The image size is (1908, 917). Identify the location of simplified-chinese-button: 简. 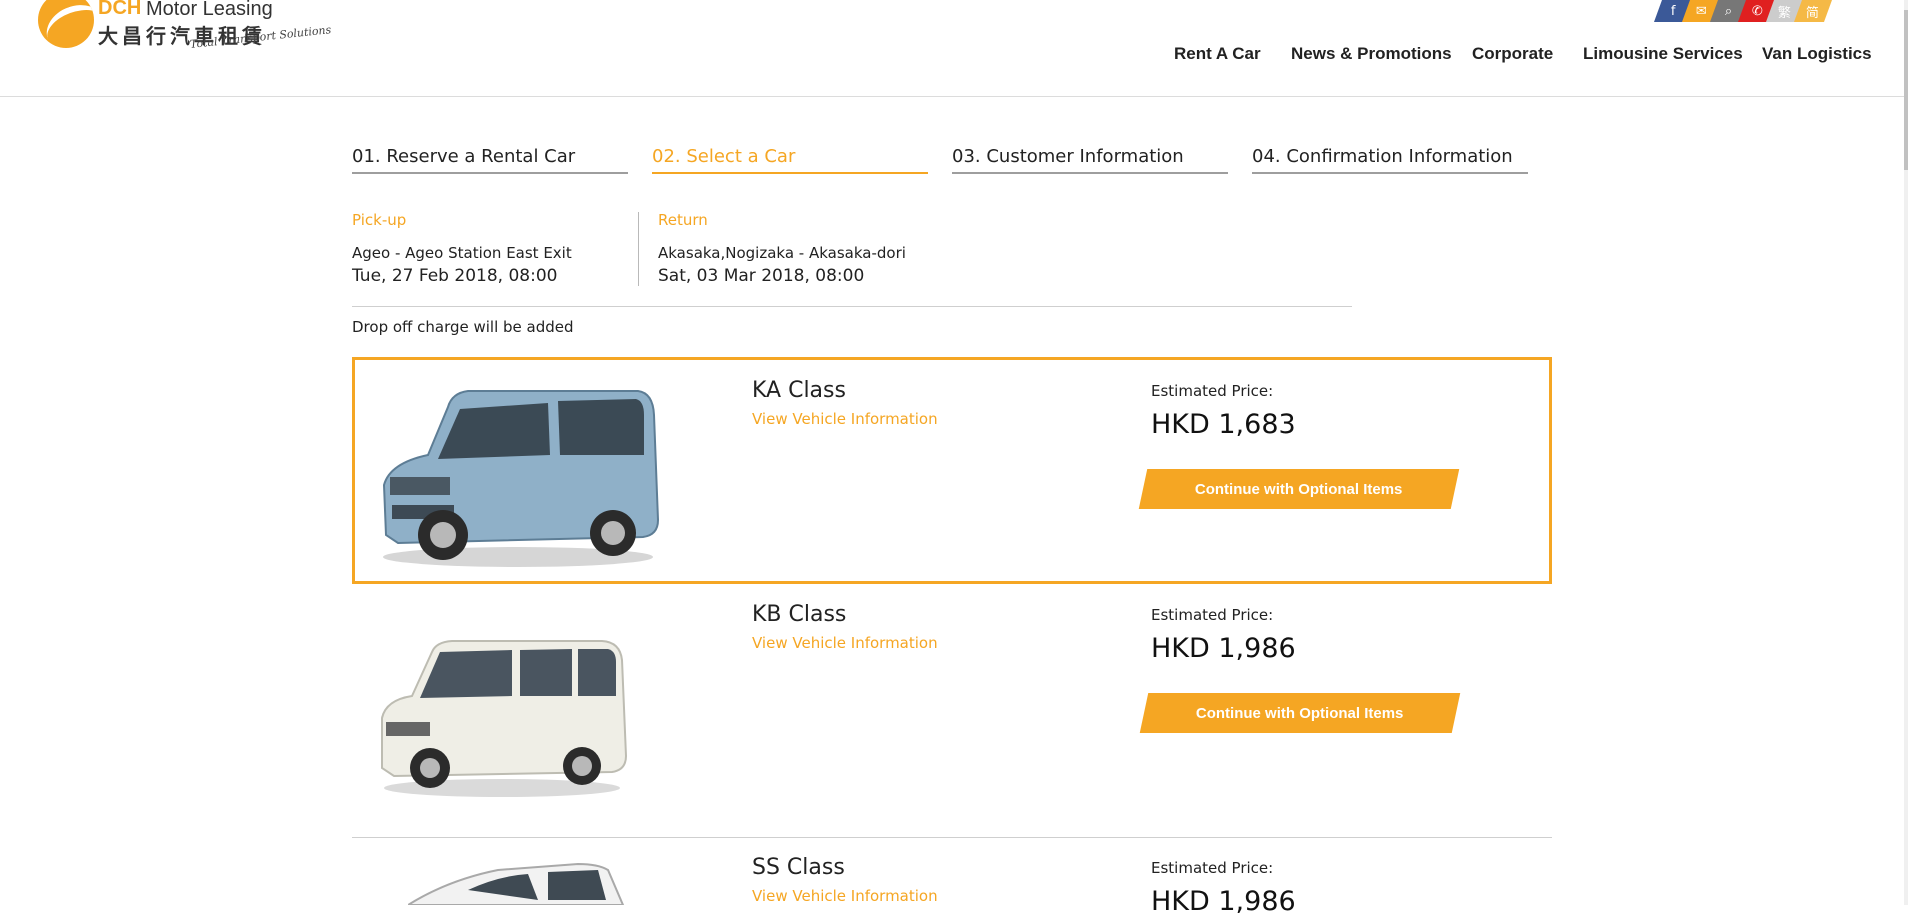
(1813, 11).